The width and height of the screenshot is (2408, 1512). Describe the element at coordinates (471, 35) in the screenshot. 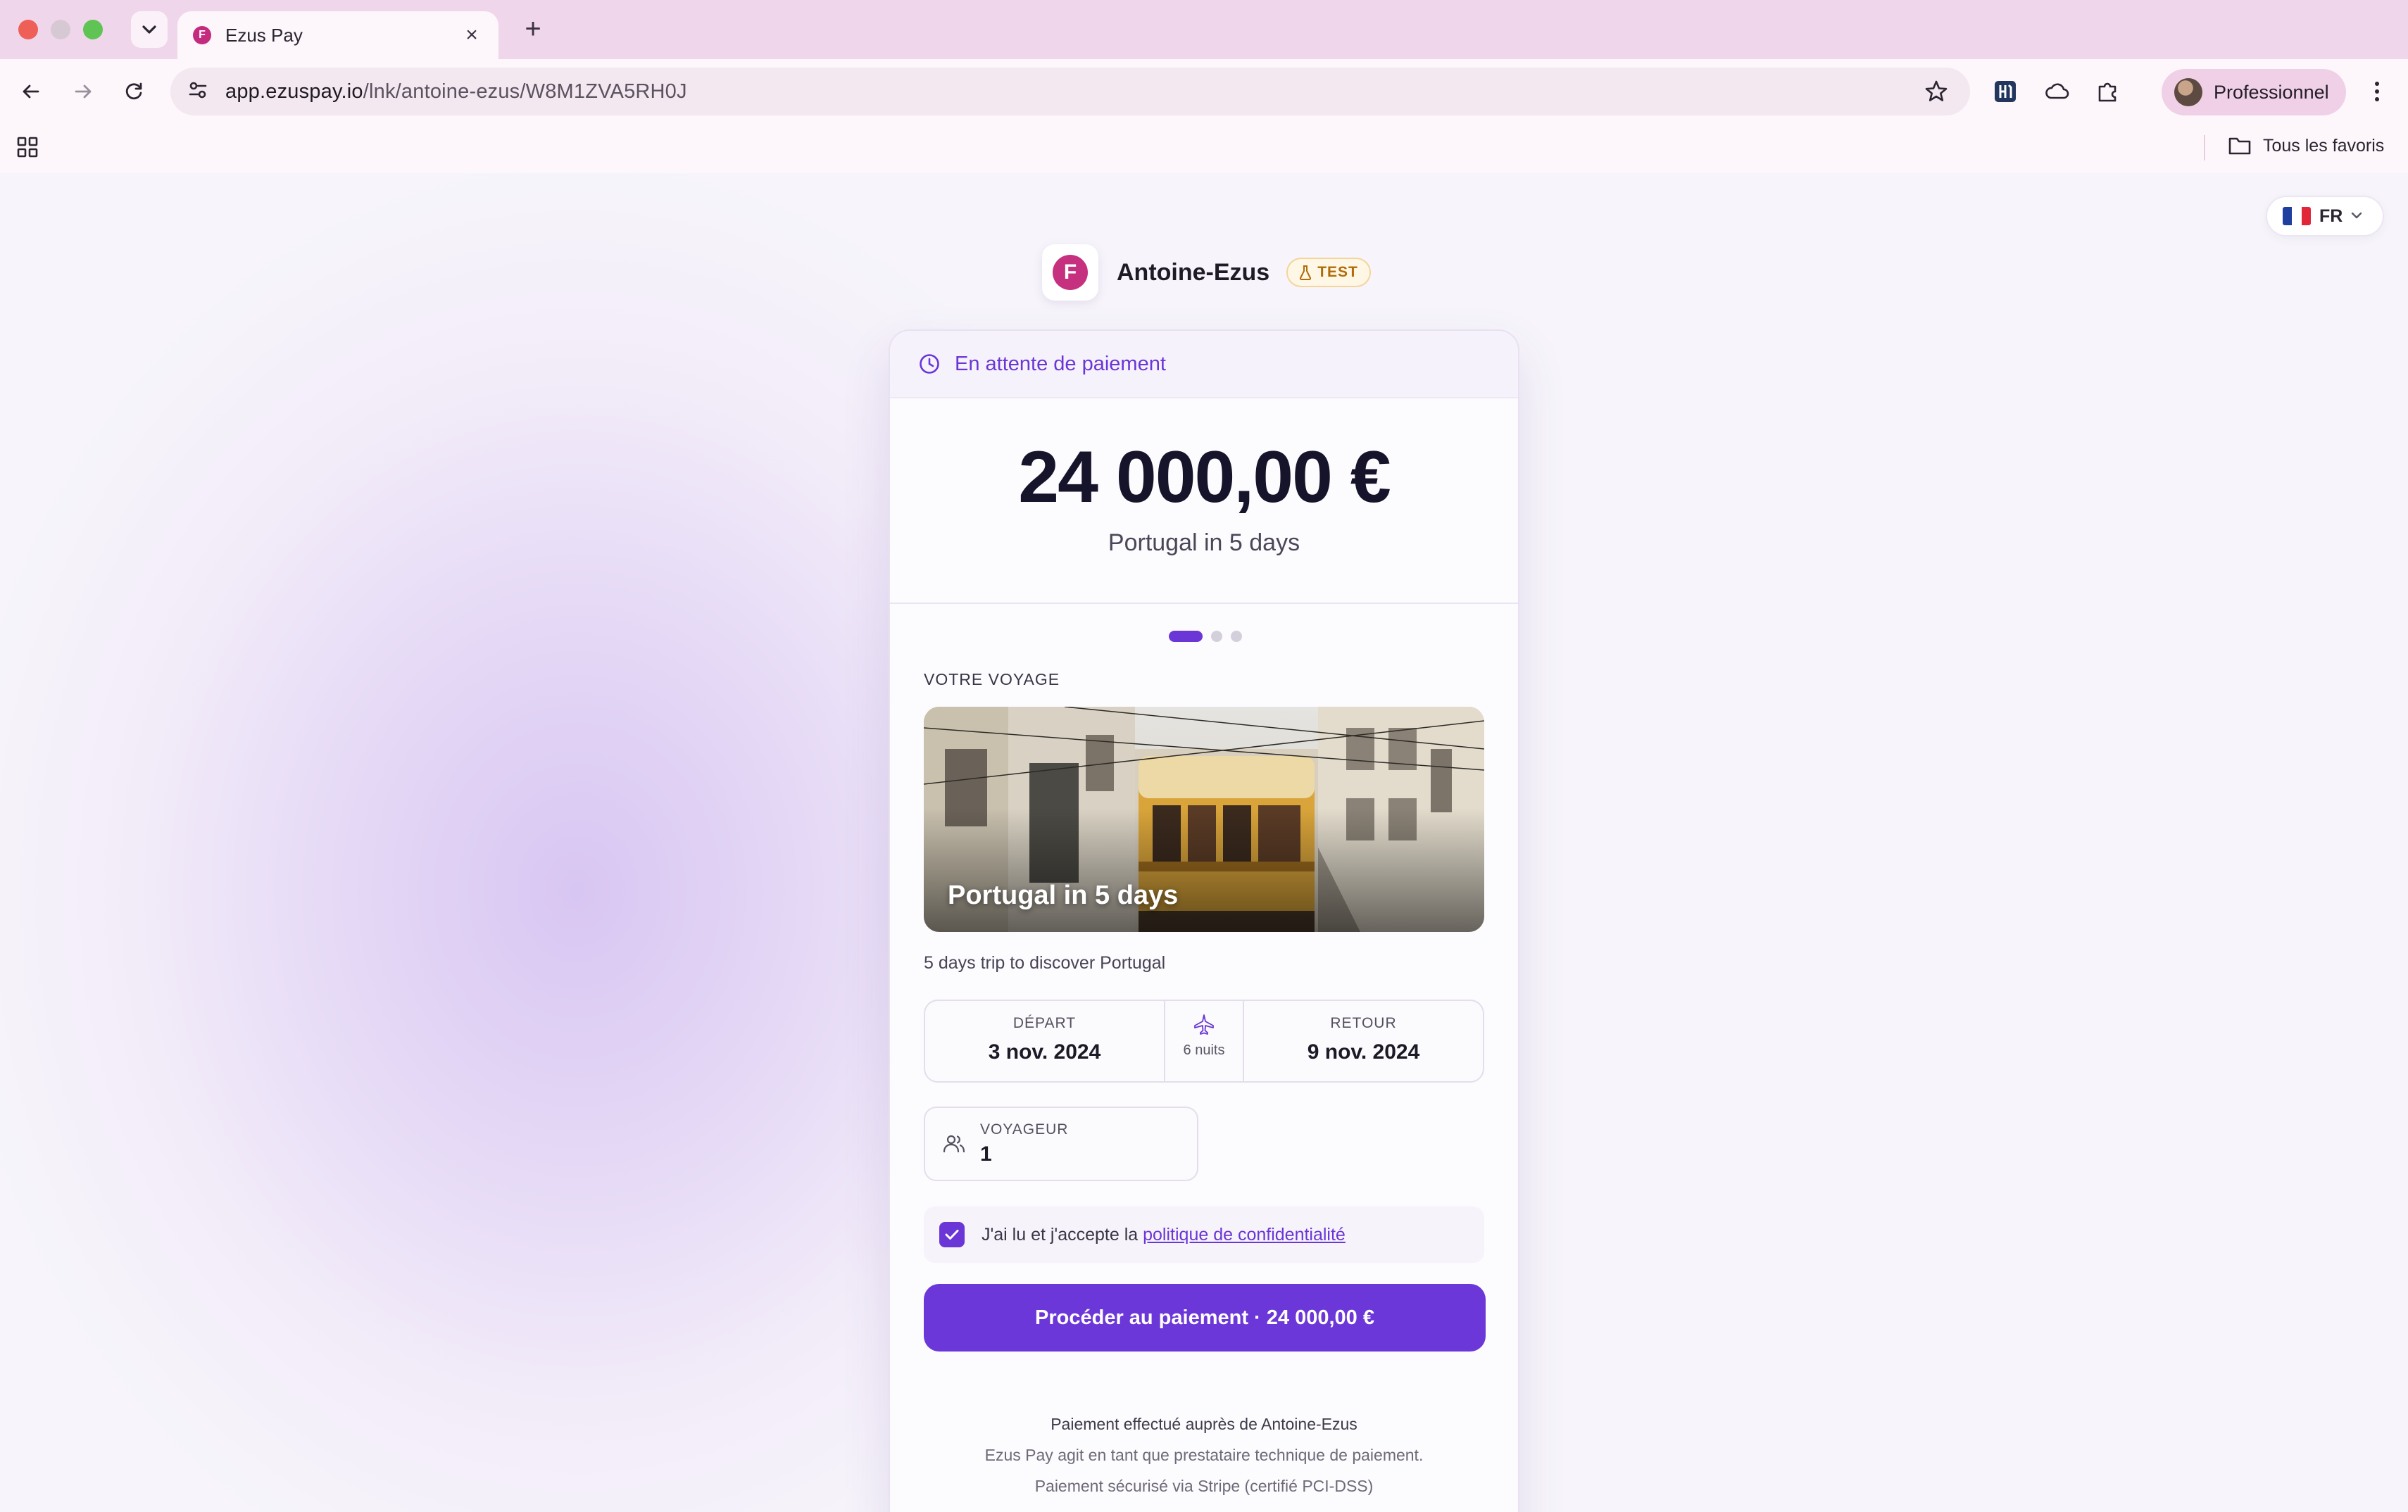

I see `close-icon: ×` at that location.